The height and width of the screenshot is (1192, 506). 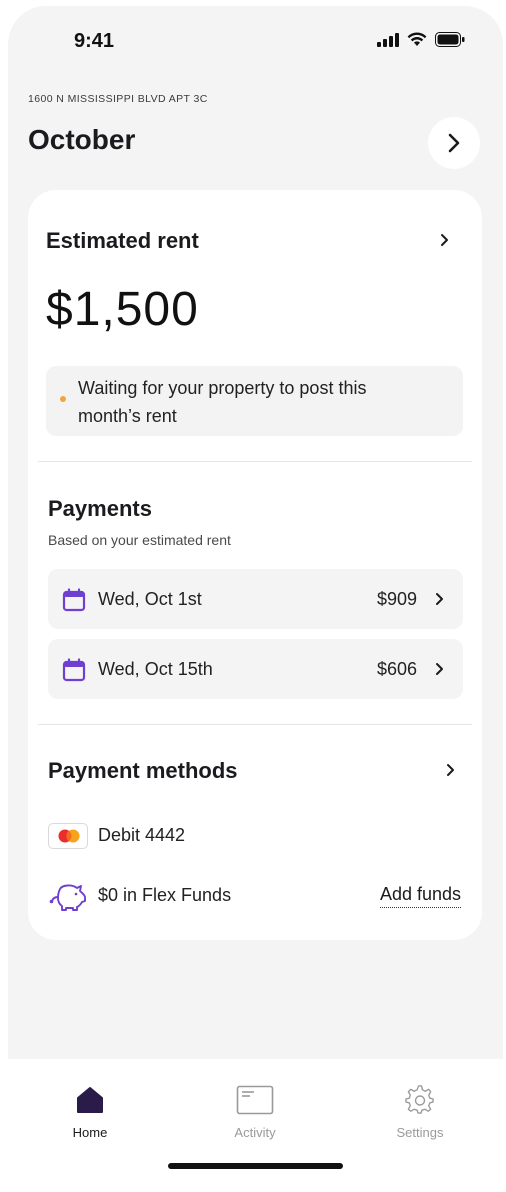 I want to click on payment-date: Wed, Oct 15th, so click(x=155, y=669).